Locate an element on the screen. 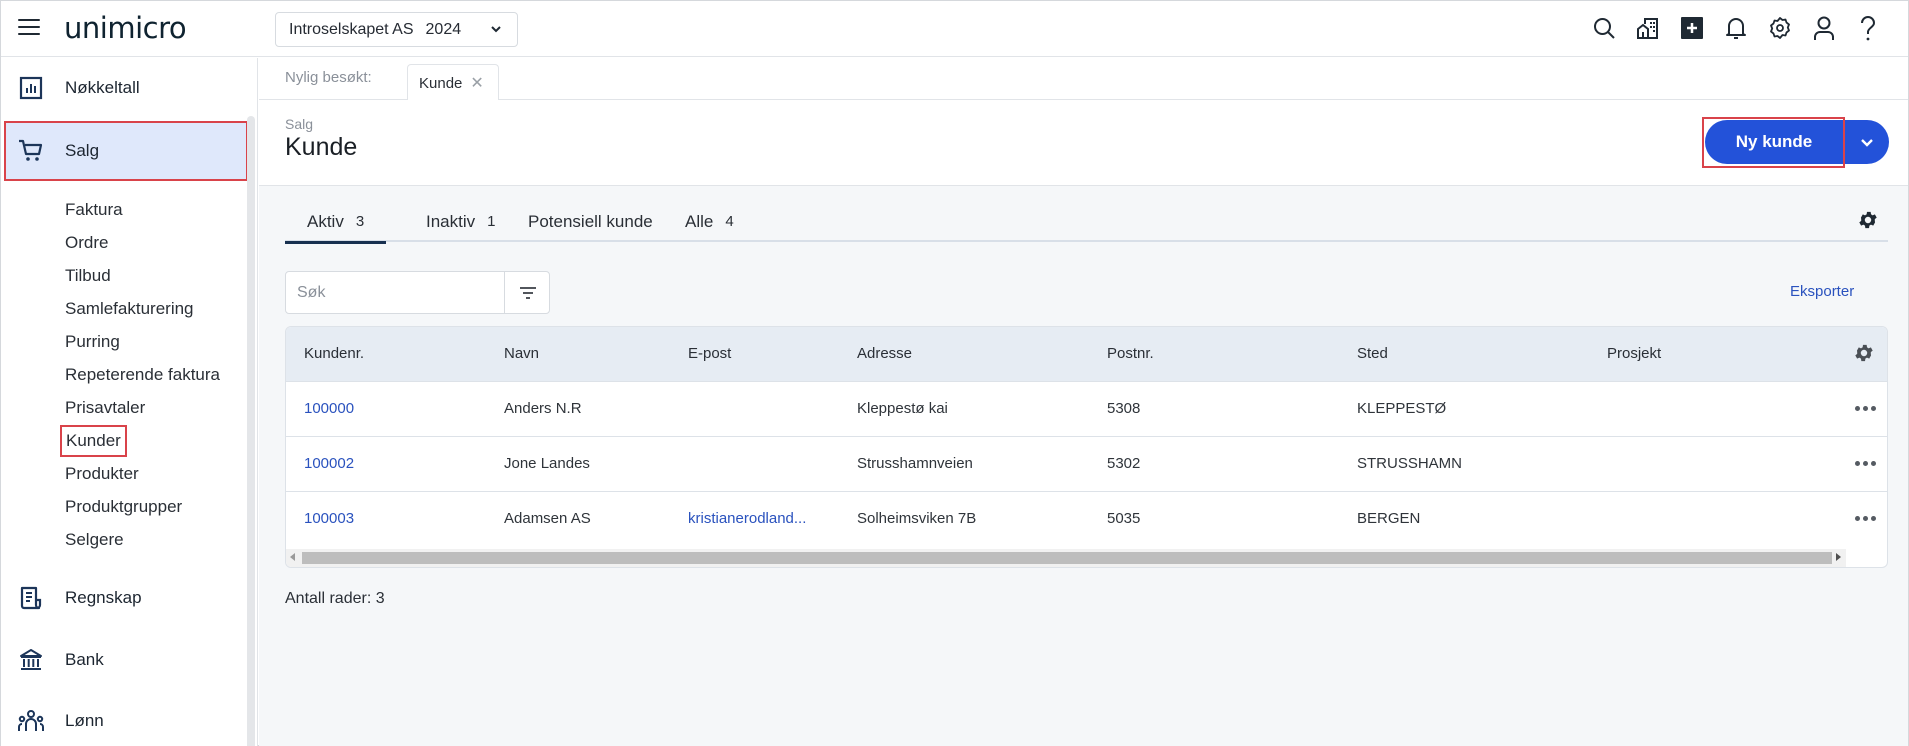 The width and height of the screenshot is (1909, 746). tab-inaktiv: Inaktiv 1 is located at coordinates (460, 221).